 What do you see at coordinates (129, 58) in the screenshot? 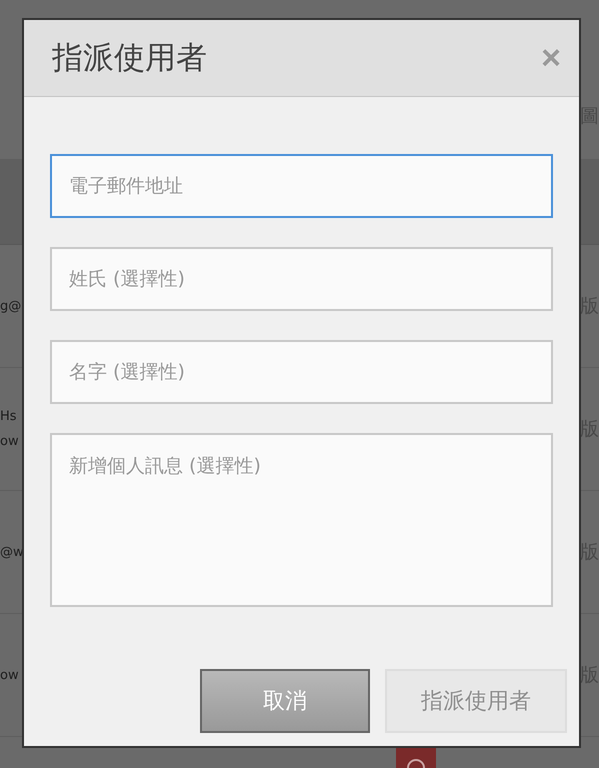
I see `dialog-title: 指派使用者` at bounding box center [129, 58].